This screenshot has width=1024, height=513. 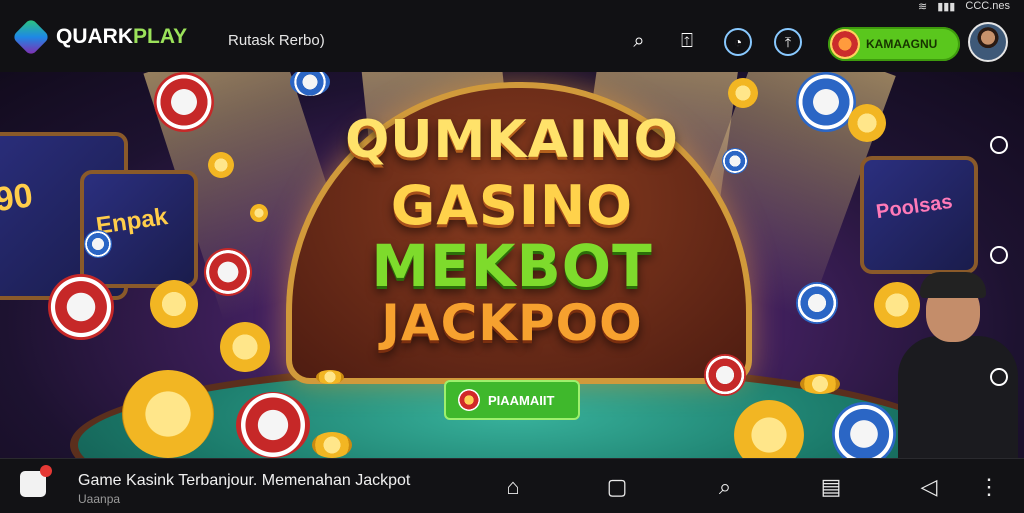 What do you see at coordinates (99, 499) in the screenshot?
I see `page-subtitle: Uaanpa` at bounding box center [99, 499].